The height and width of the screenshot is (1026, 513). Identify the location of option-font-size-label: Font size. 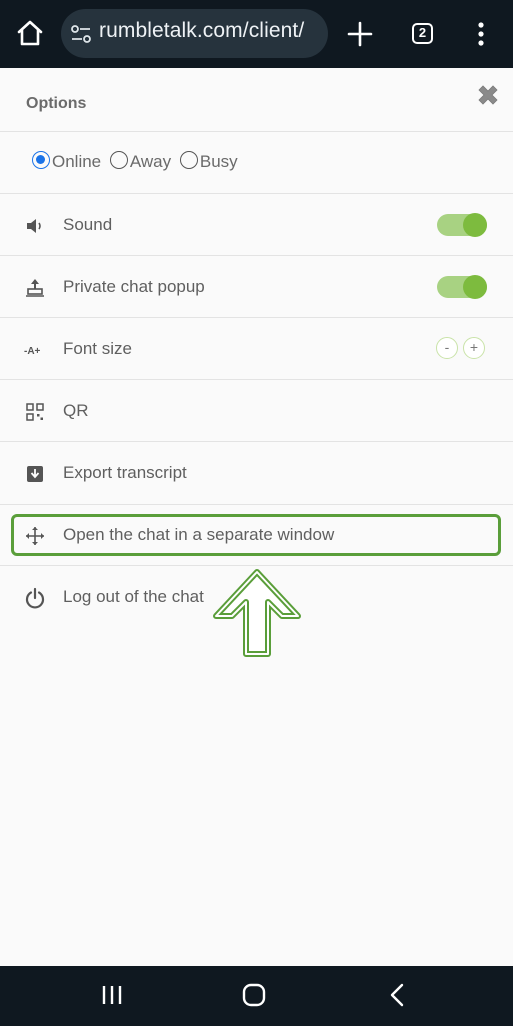
(97, 348).